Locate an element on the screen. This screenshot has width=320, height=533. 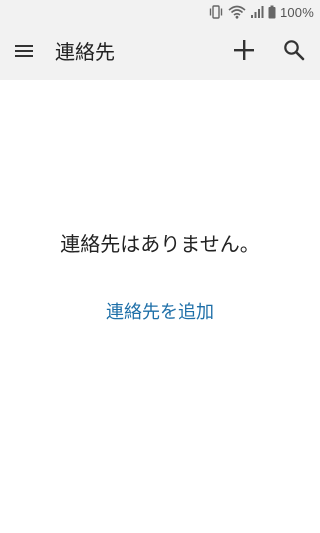
signal-icon is located at coordinates (257, 12).